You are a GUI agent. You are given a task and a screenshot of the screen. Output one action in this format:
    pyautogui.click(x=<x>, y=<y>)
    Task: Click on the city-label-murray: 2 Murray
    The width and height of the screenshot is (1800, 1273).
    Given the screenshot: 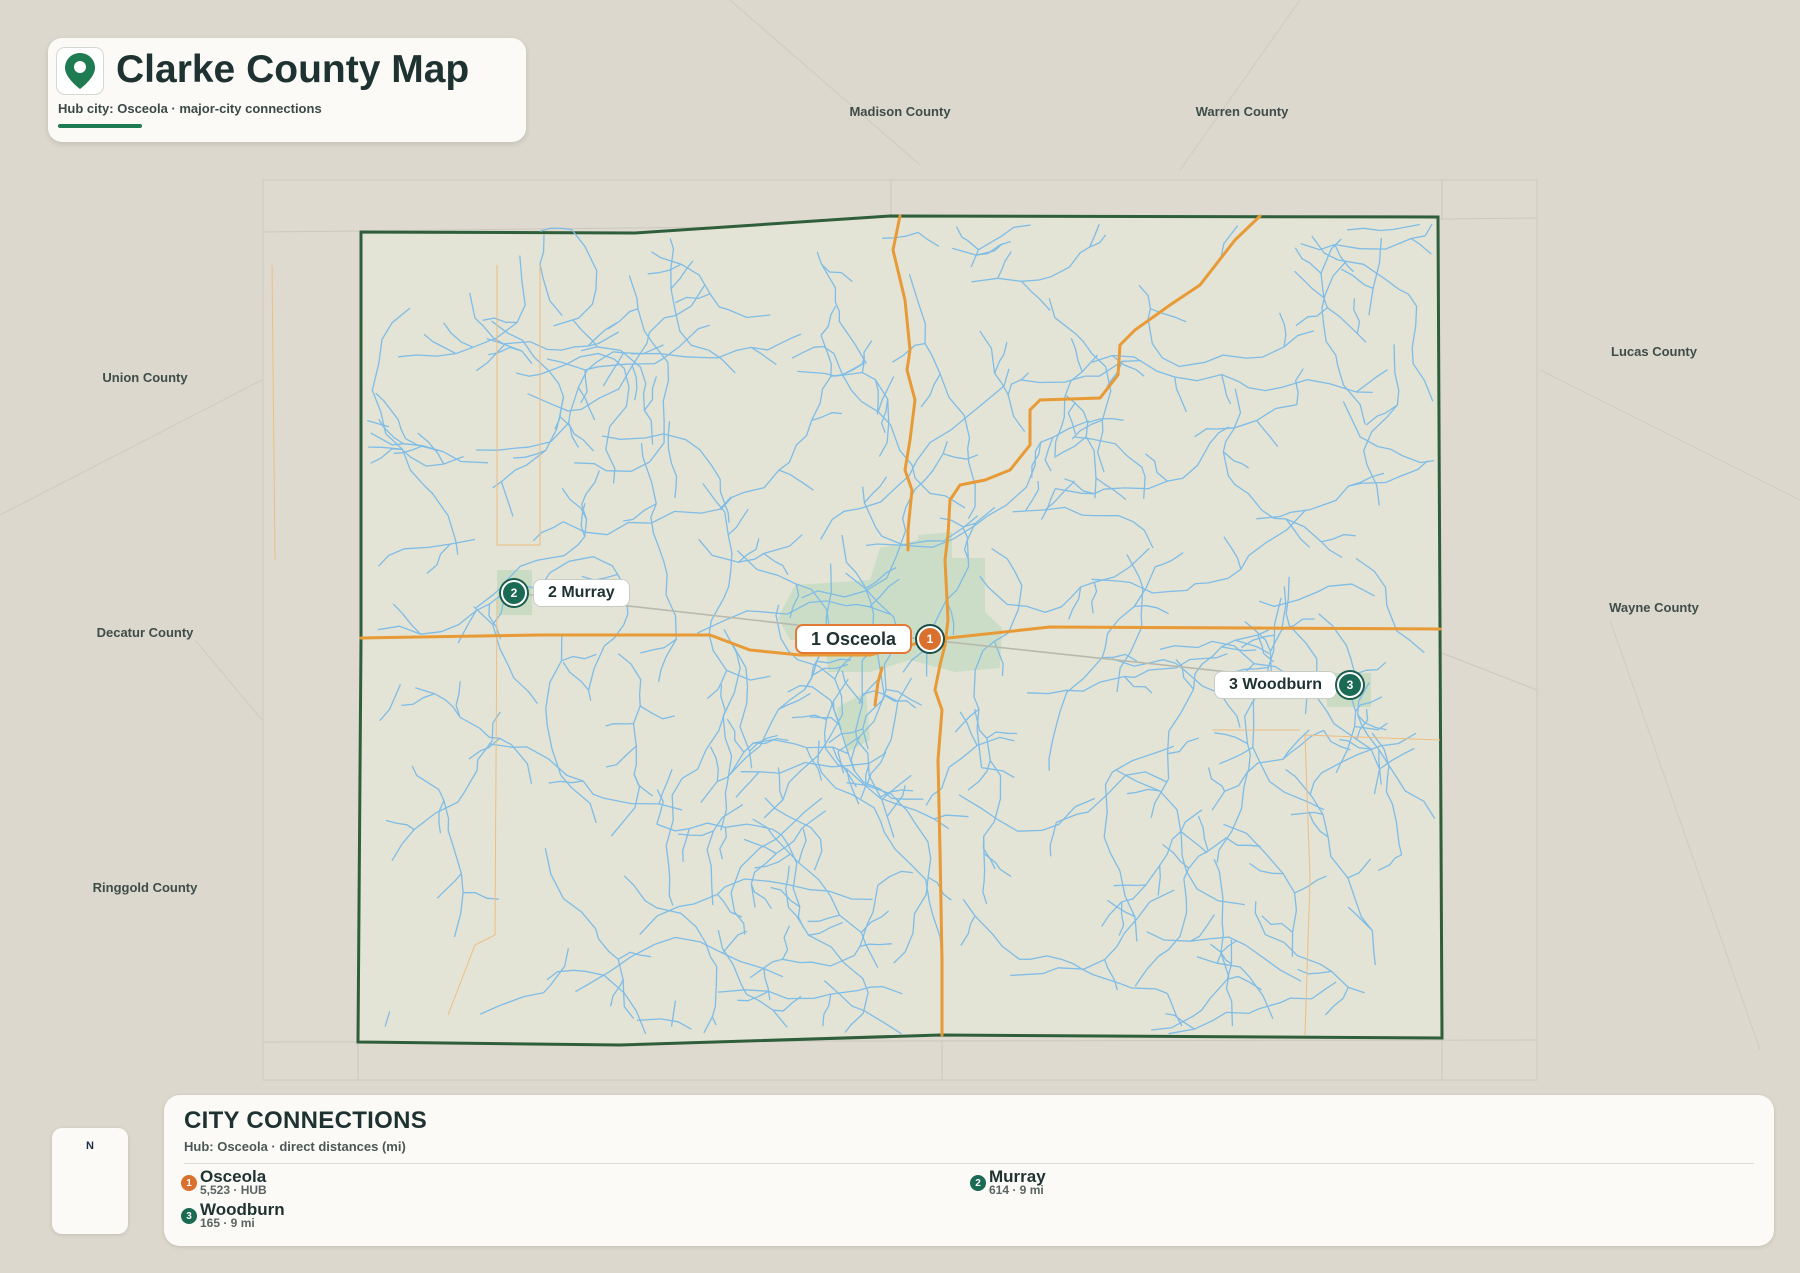 What is the action you would take?
    pyautogui.click(x=581, y=593)
    